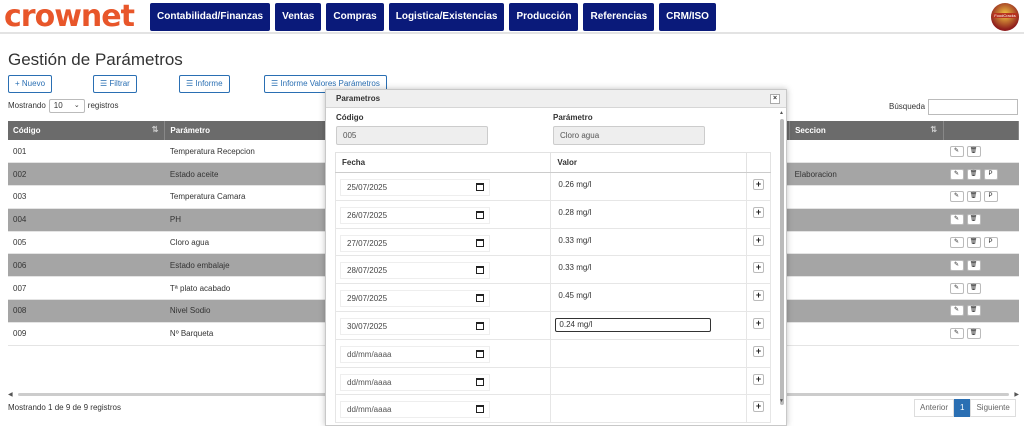 Image resolution: width=1024 pixels, height=426 pixels. Describe the element at coordinates (629, 135) in the screenshot. I see `parametro-field: Cloro agua` at that location.